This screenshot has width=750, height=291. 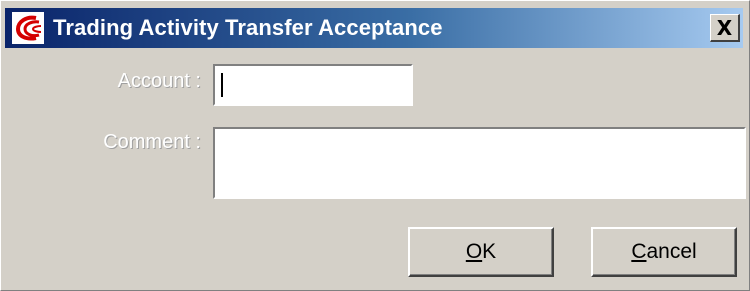 What do you see at coordinates (474, 251) in the screenshot?
I see `ok-mnemonic: O` at bounding box center [474, 251].